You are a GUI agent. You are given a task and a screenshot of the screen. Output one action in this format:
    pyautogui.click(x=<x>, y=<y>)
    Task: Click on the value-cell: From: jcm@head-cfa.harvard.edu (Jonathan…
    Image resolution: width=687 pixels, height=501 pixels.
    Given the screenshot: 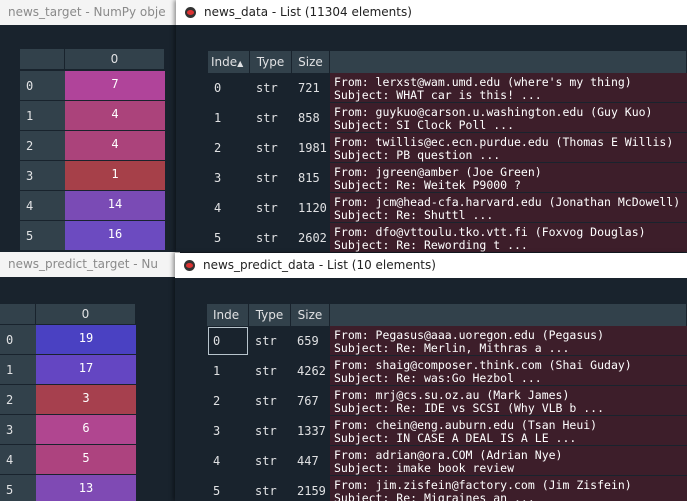 What is the action you would take?
    pyautogui.click(x=508, y=208)
    